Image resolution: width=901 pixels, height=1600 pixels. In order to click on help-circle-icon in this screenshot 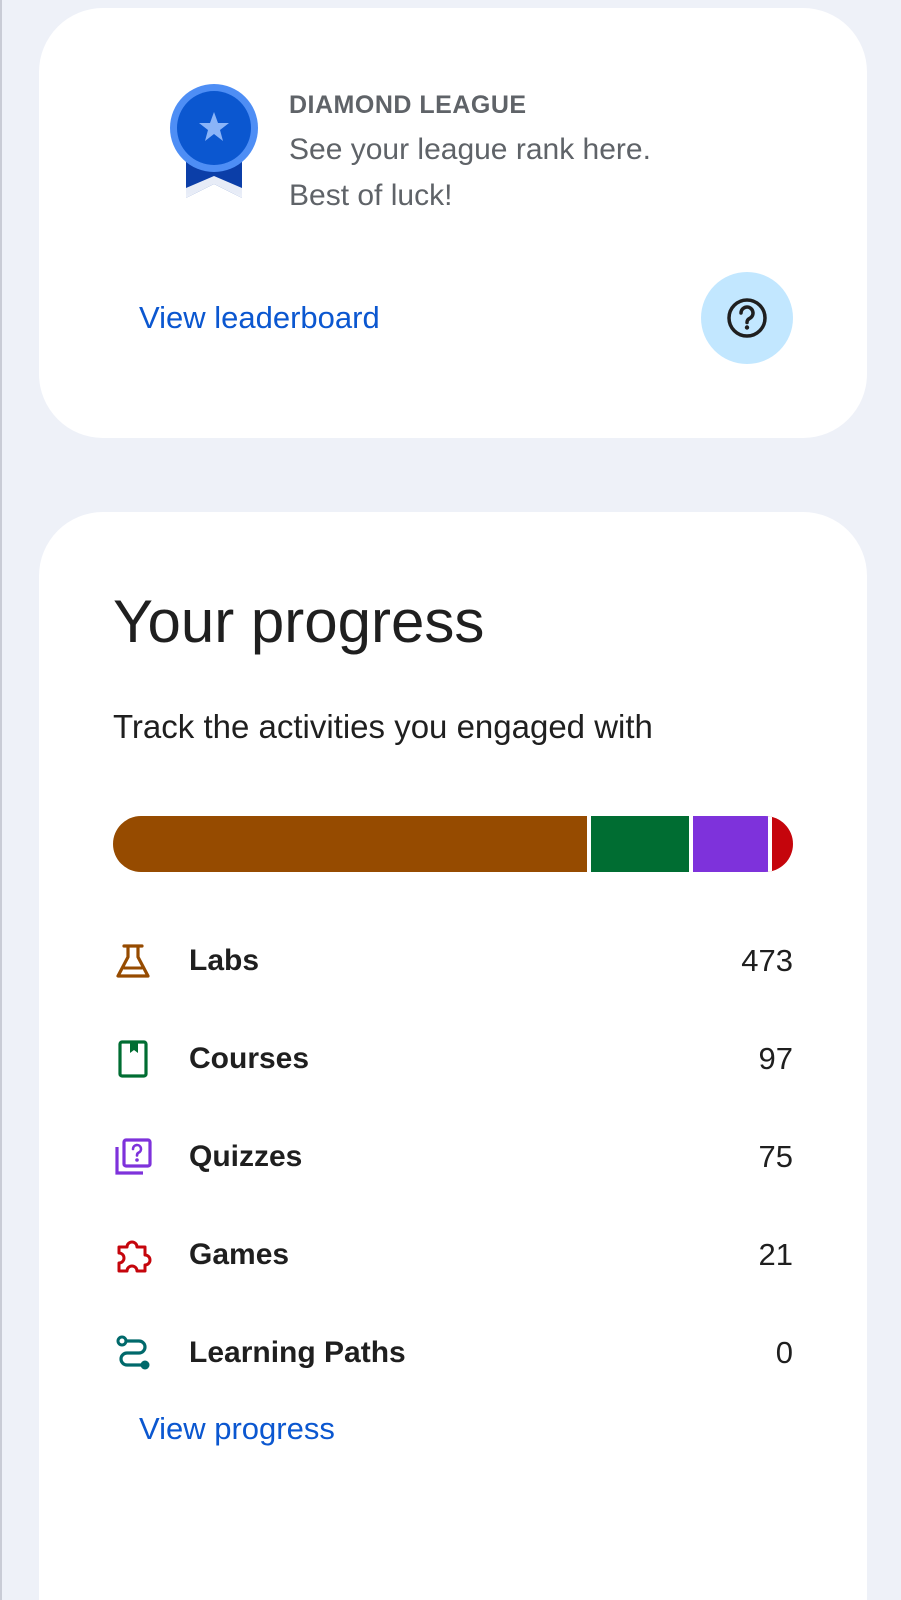, I will do `click(747, 318)`.